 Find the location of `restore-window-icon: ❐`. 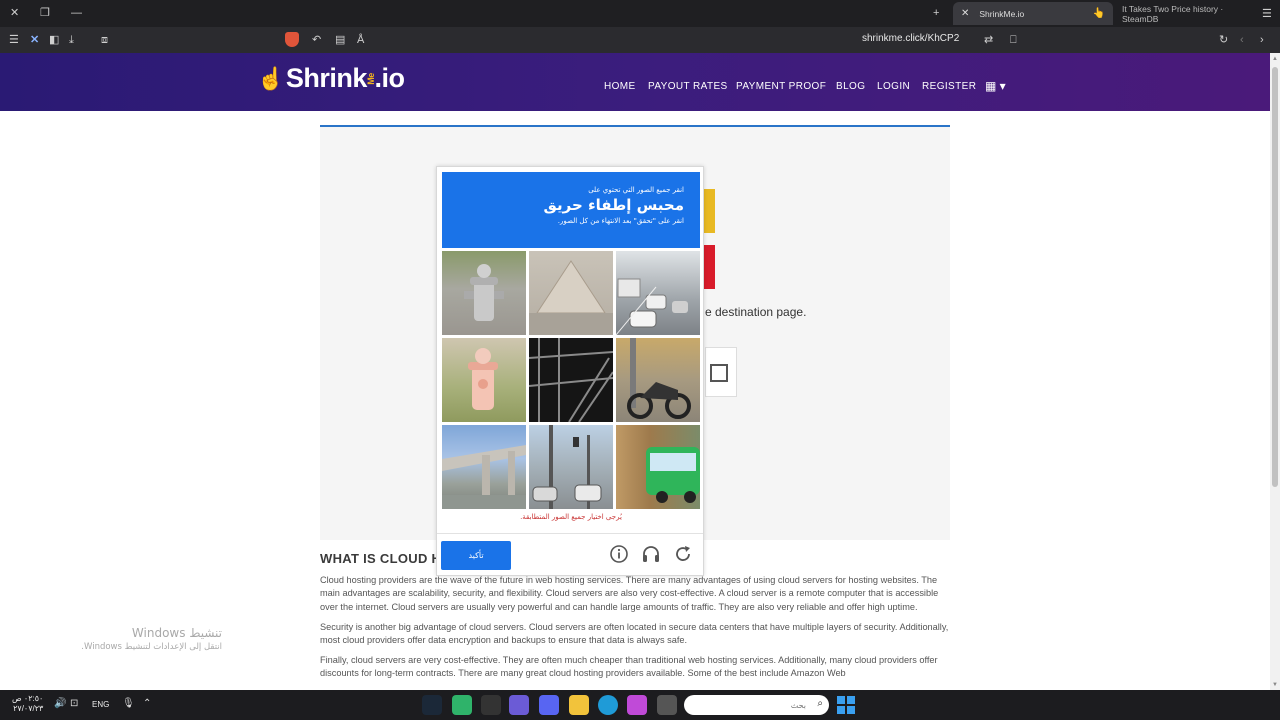

restore-window-icon: ❐ is located at coordinates (45, 13).